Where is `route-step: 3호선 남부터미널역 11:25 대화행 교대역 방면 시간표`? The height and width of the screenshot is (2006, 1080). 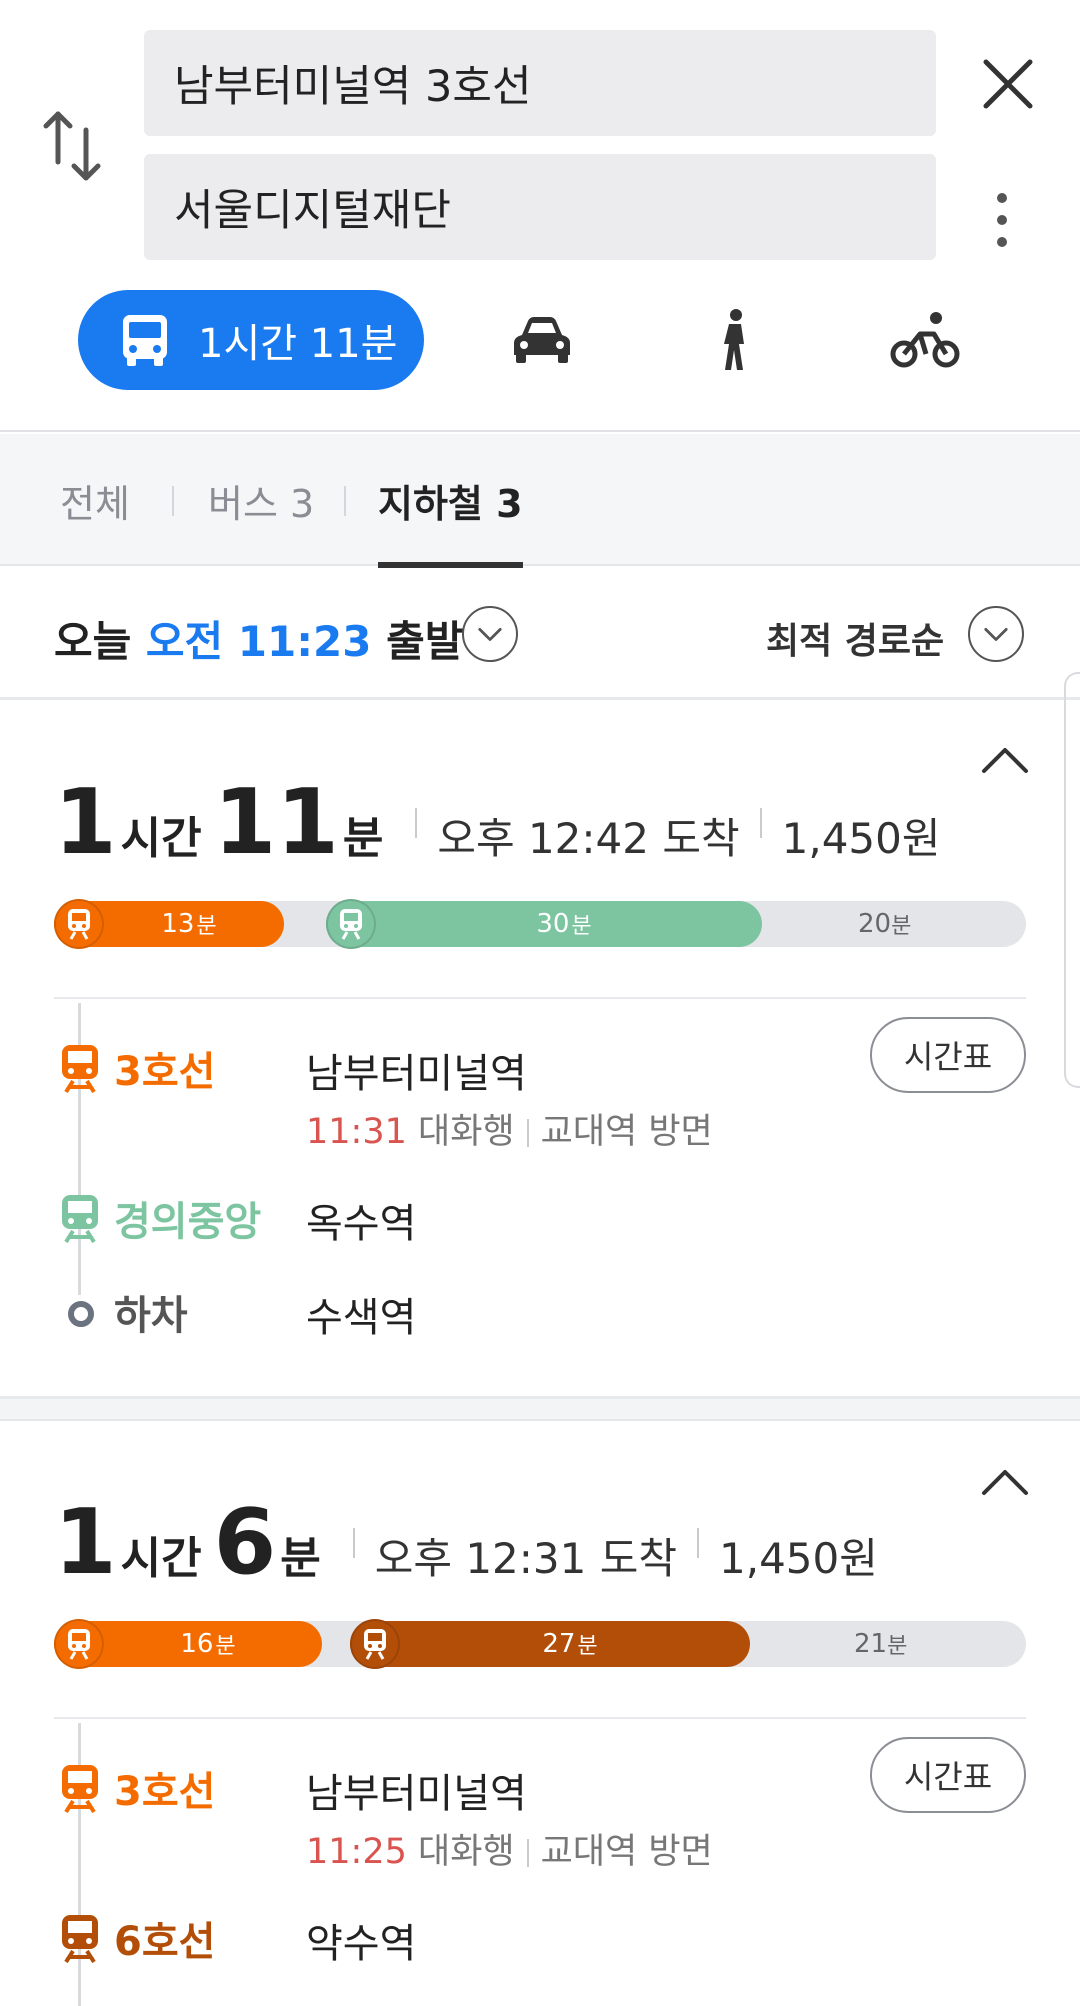 route-step: 3호선 남부터미널역 11:25 대화행 교대역 방면 시간표 is located at coordinates (540, 1804).